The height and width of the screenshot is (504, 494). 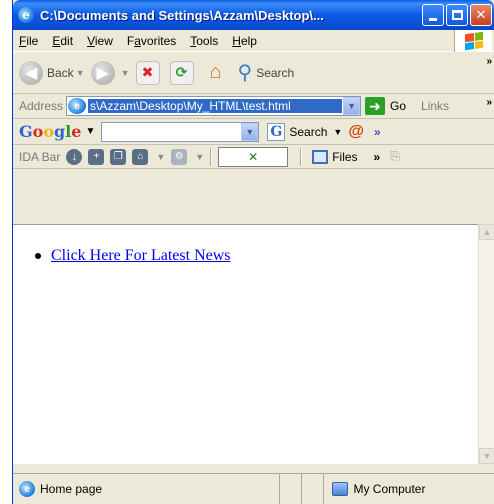 I want to click on toolbar-separator, so click(x=211, y=156).